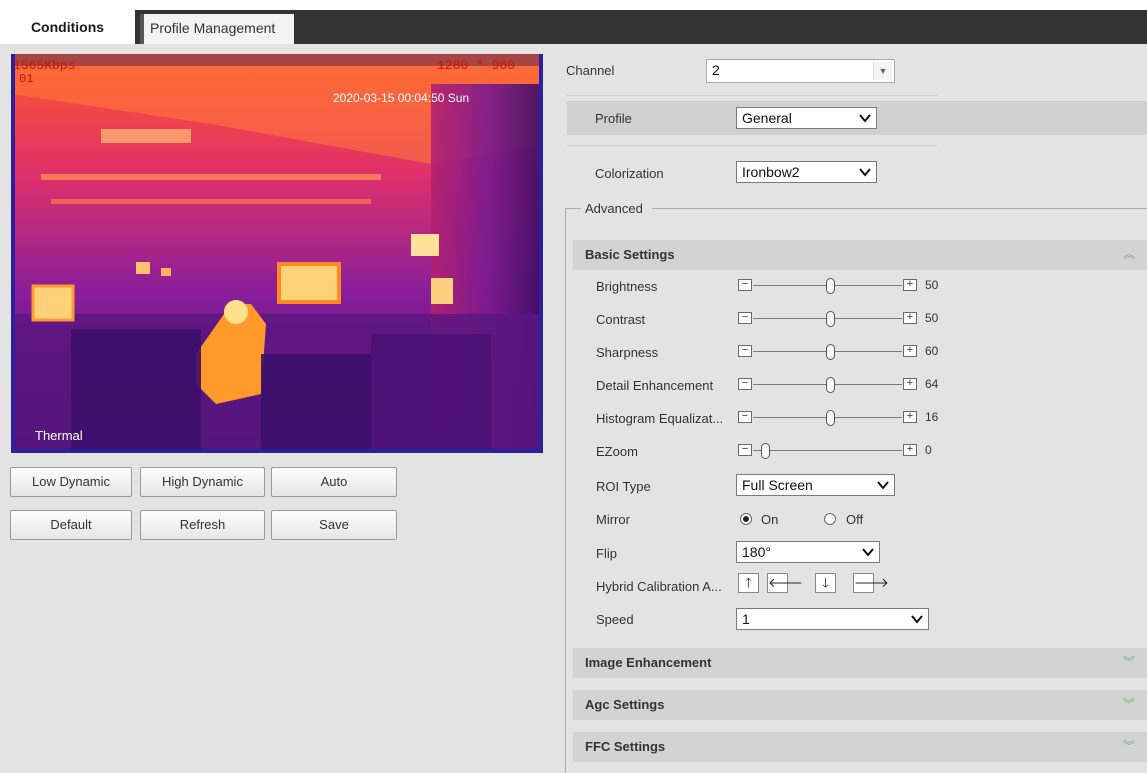  I want to click on roi-type-label: ROI Type, so click(623, 486).